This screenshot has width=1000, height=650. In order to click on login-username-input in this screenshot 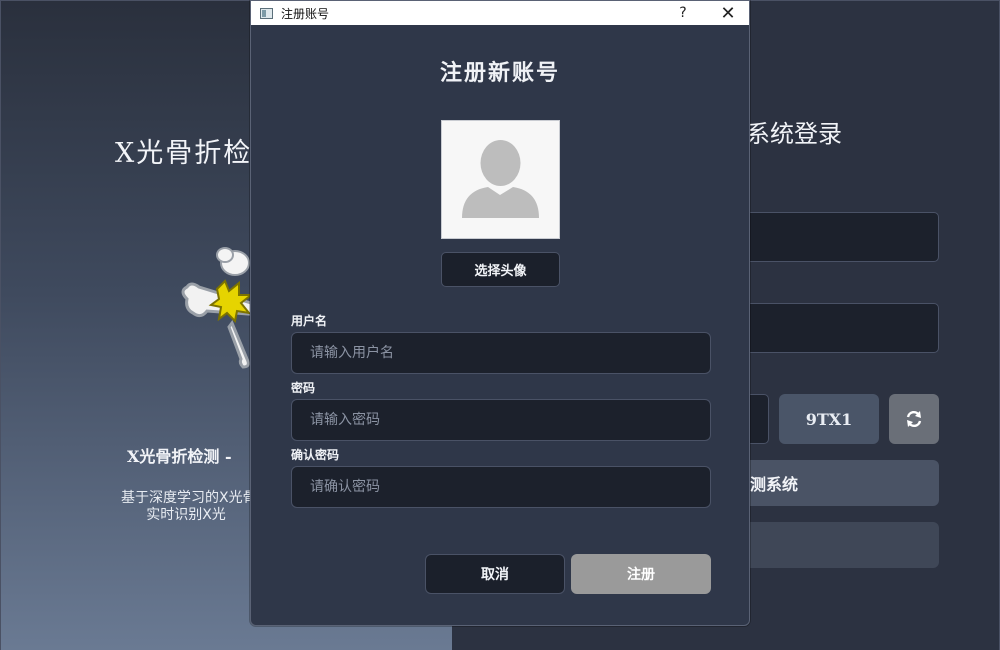, I will do `click(829, 237)`.